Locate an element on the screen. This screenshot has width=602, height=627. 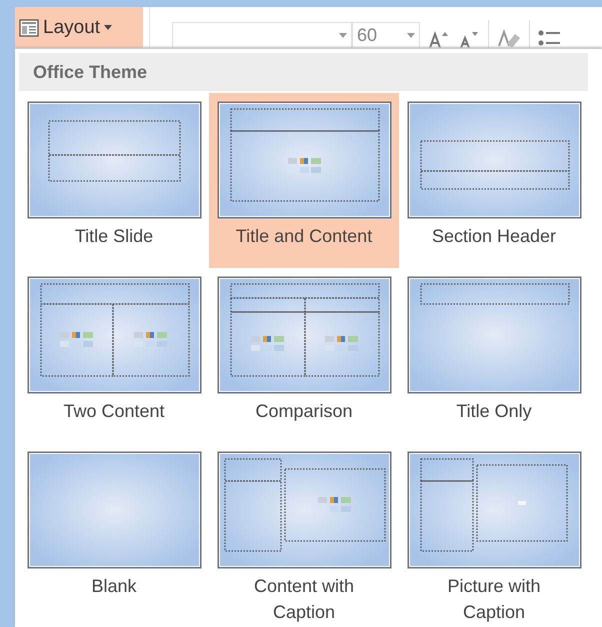
layout-label: Blank is located at coordinates (114, 586).